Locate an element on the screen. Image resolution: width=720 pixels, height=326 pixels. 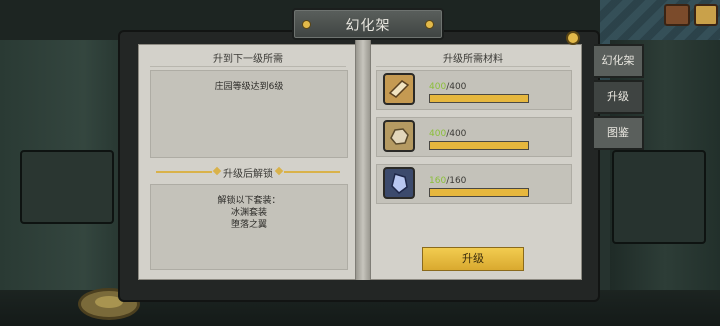
unlock-divider: 升级后解锁 is located at coordinates (248, 172).